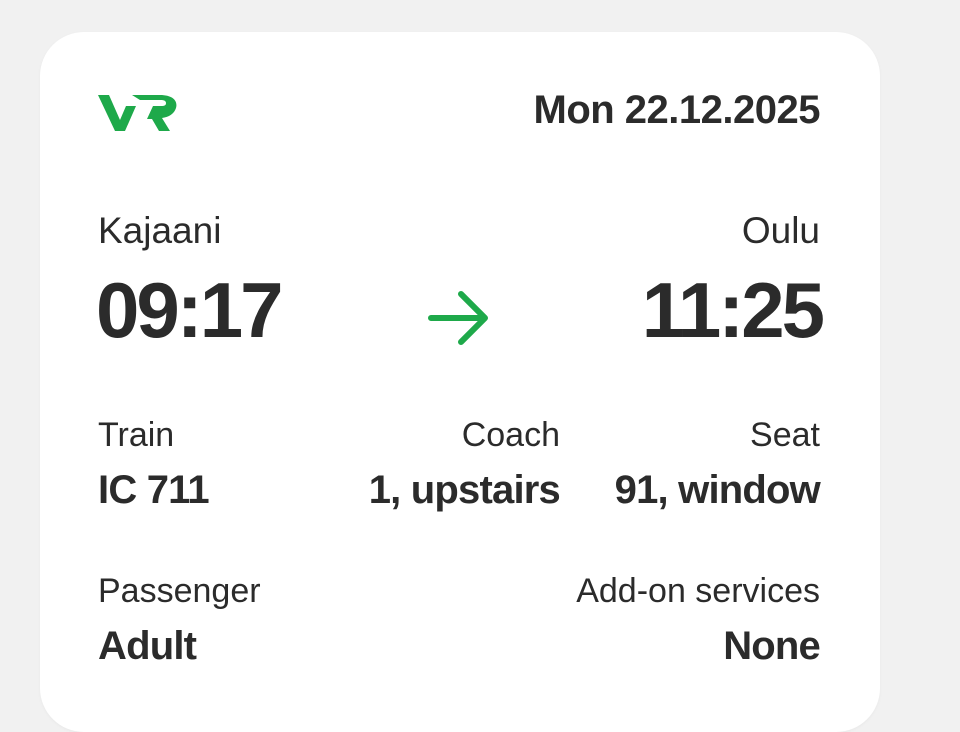  I want to click on arrival-time: 11:25, so click(733, 310).